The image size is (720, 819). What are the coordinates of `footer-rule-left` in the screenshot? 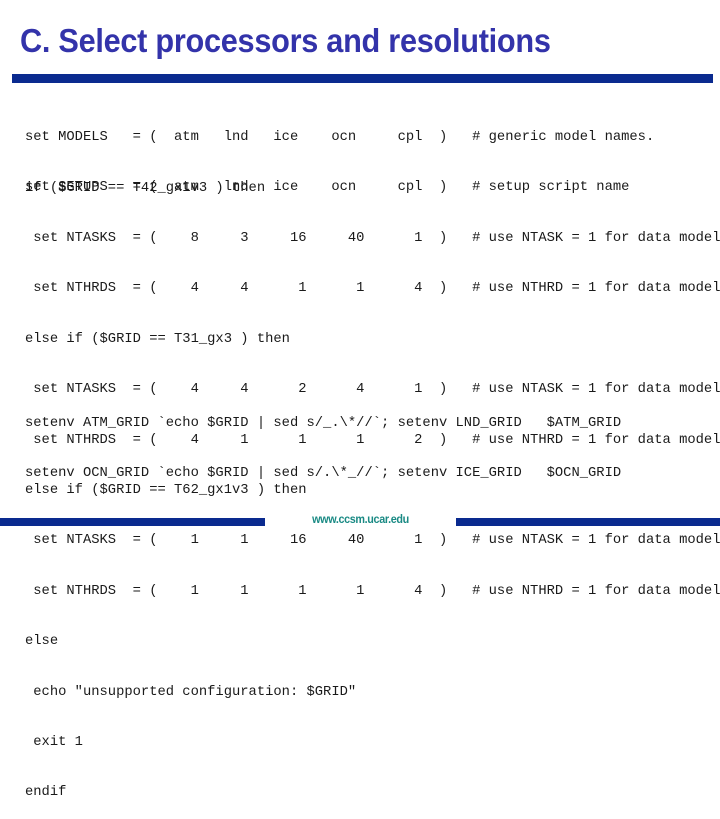 It's located at (132, 522).